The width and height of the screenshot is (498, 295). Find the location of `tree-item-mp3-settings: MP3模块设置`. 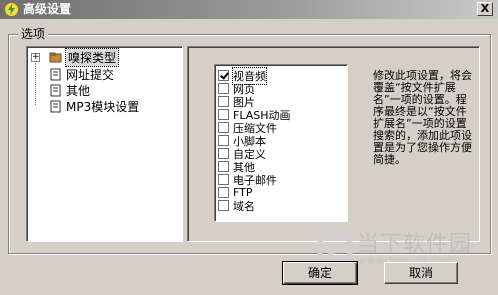

tree-item-mp3-settings: MP3模块设置 is located at coordinates (94, 106).